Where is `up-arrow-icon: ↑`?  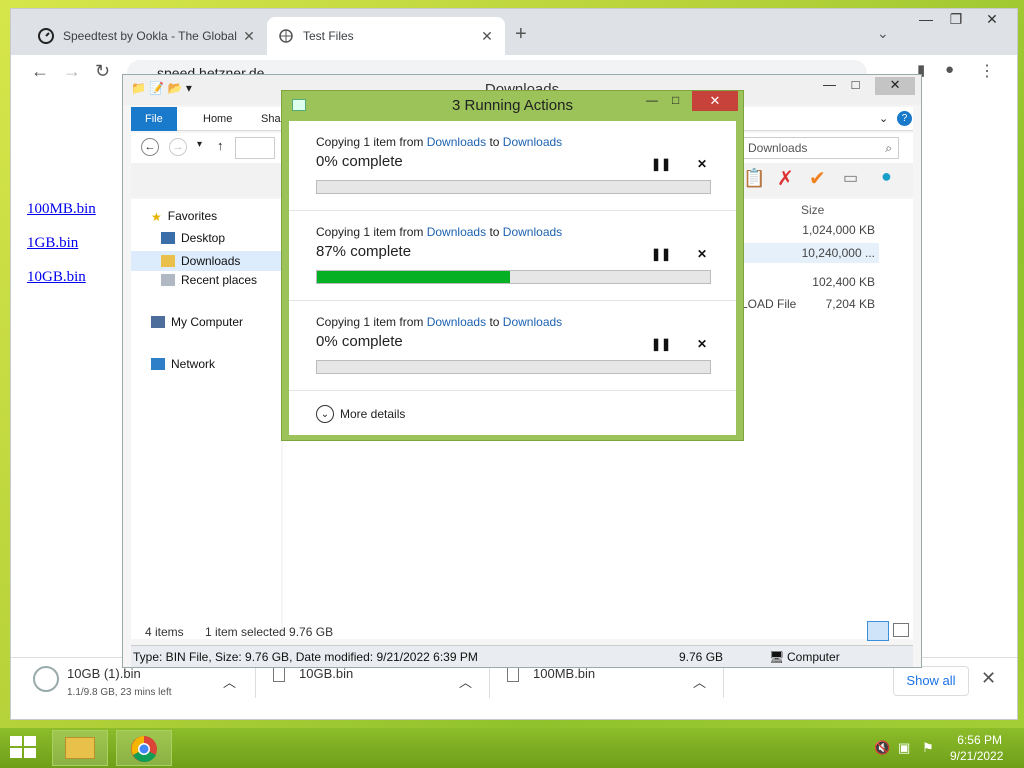 up-arrow-icon: ↑ is located at coordinates (220, 145).